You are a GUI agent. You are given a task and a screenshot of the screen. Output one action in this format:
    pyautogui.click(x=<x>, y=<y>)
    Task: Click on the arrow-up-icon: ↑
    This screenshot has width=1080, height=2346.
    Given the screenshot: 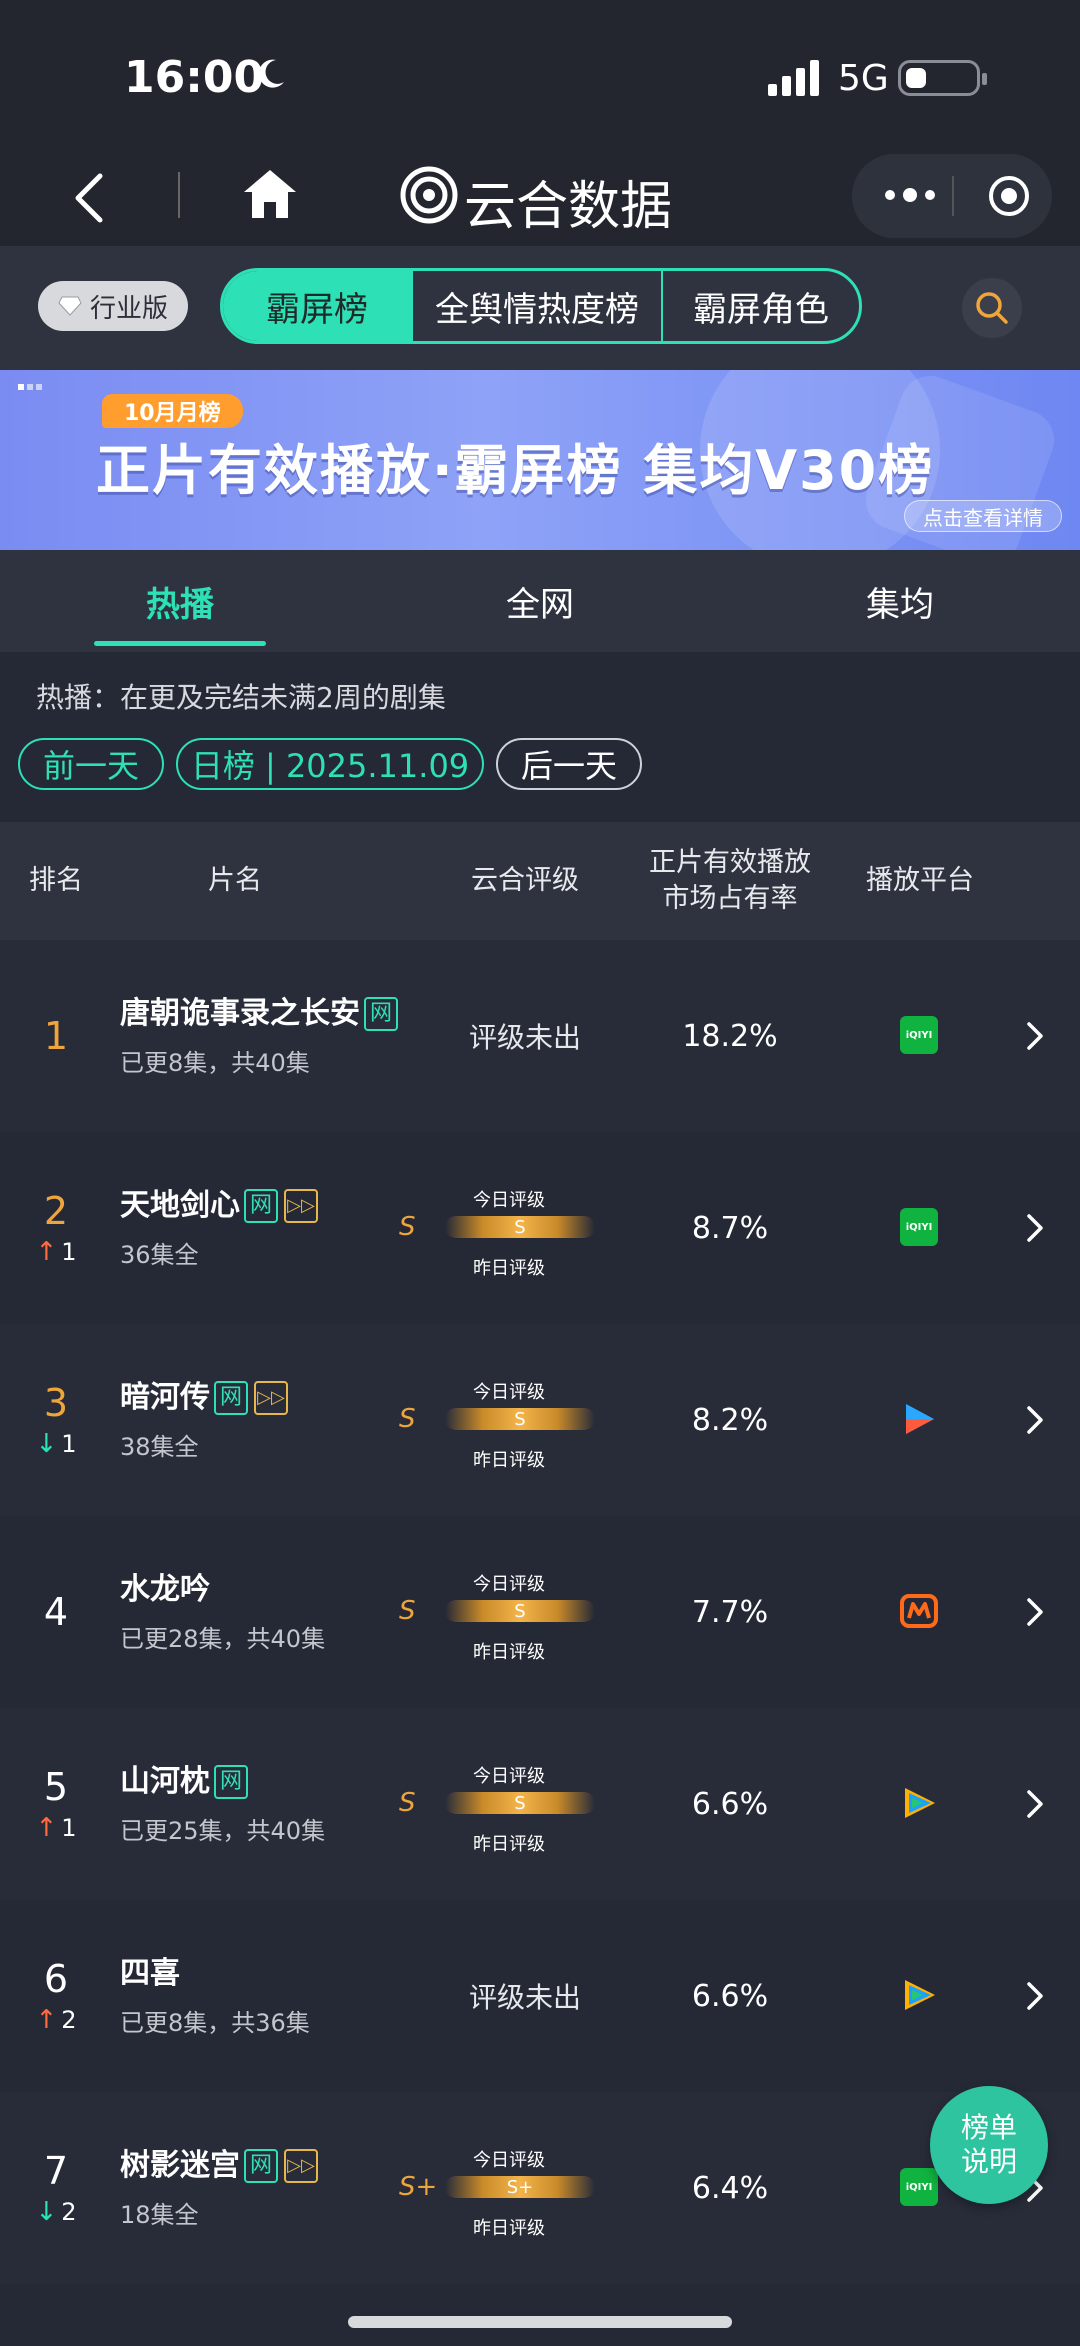 What is the action you would take?
    pyautogui.click(x=46, y=1252)
    